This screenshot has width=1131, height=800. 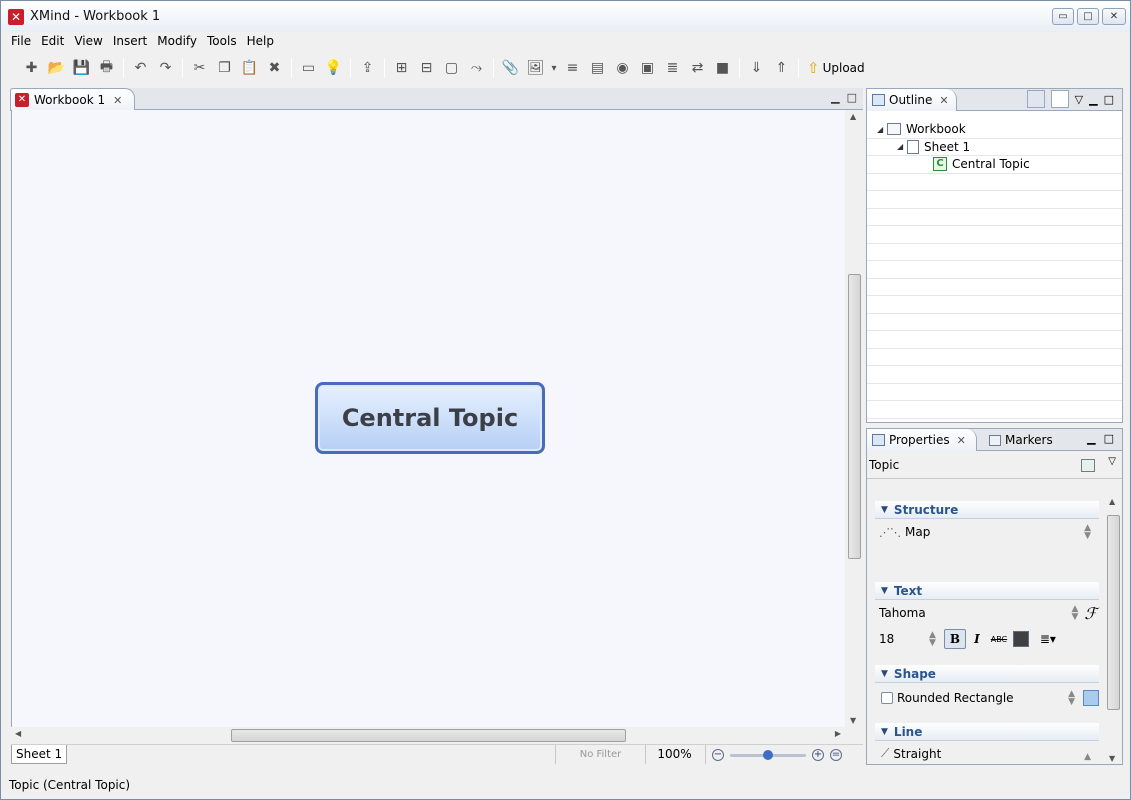 What do you see at coordinates (1021, 639) in the screenshot?
I see `text-color-button` at bounding box center [1021, 639].